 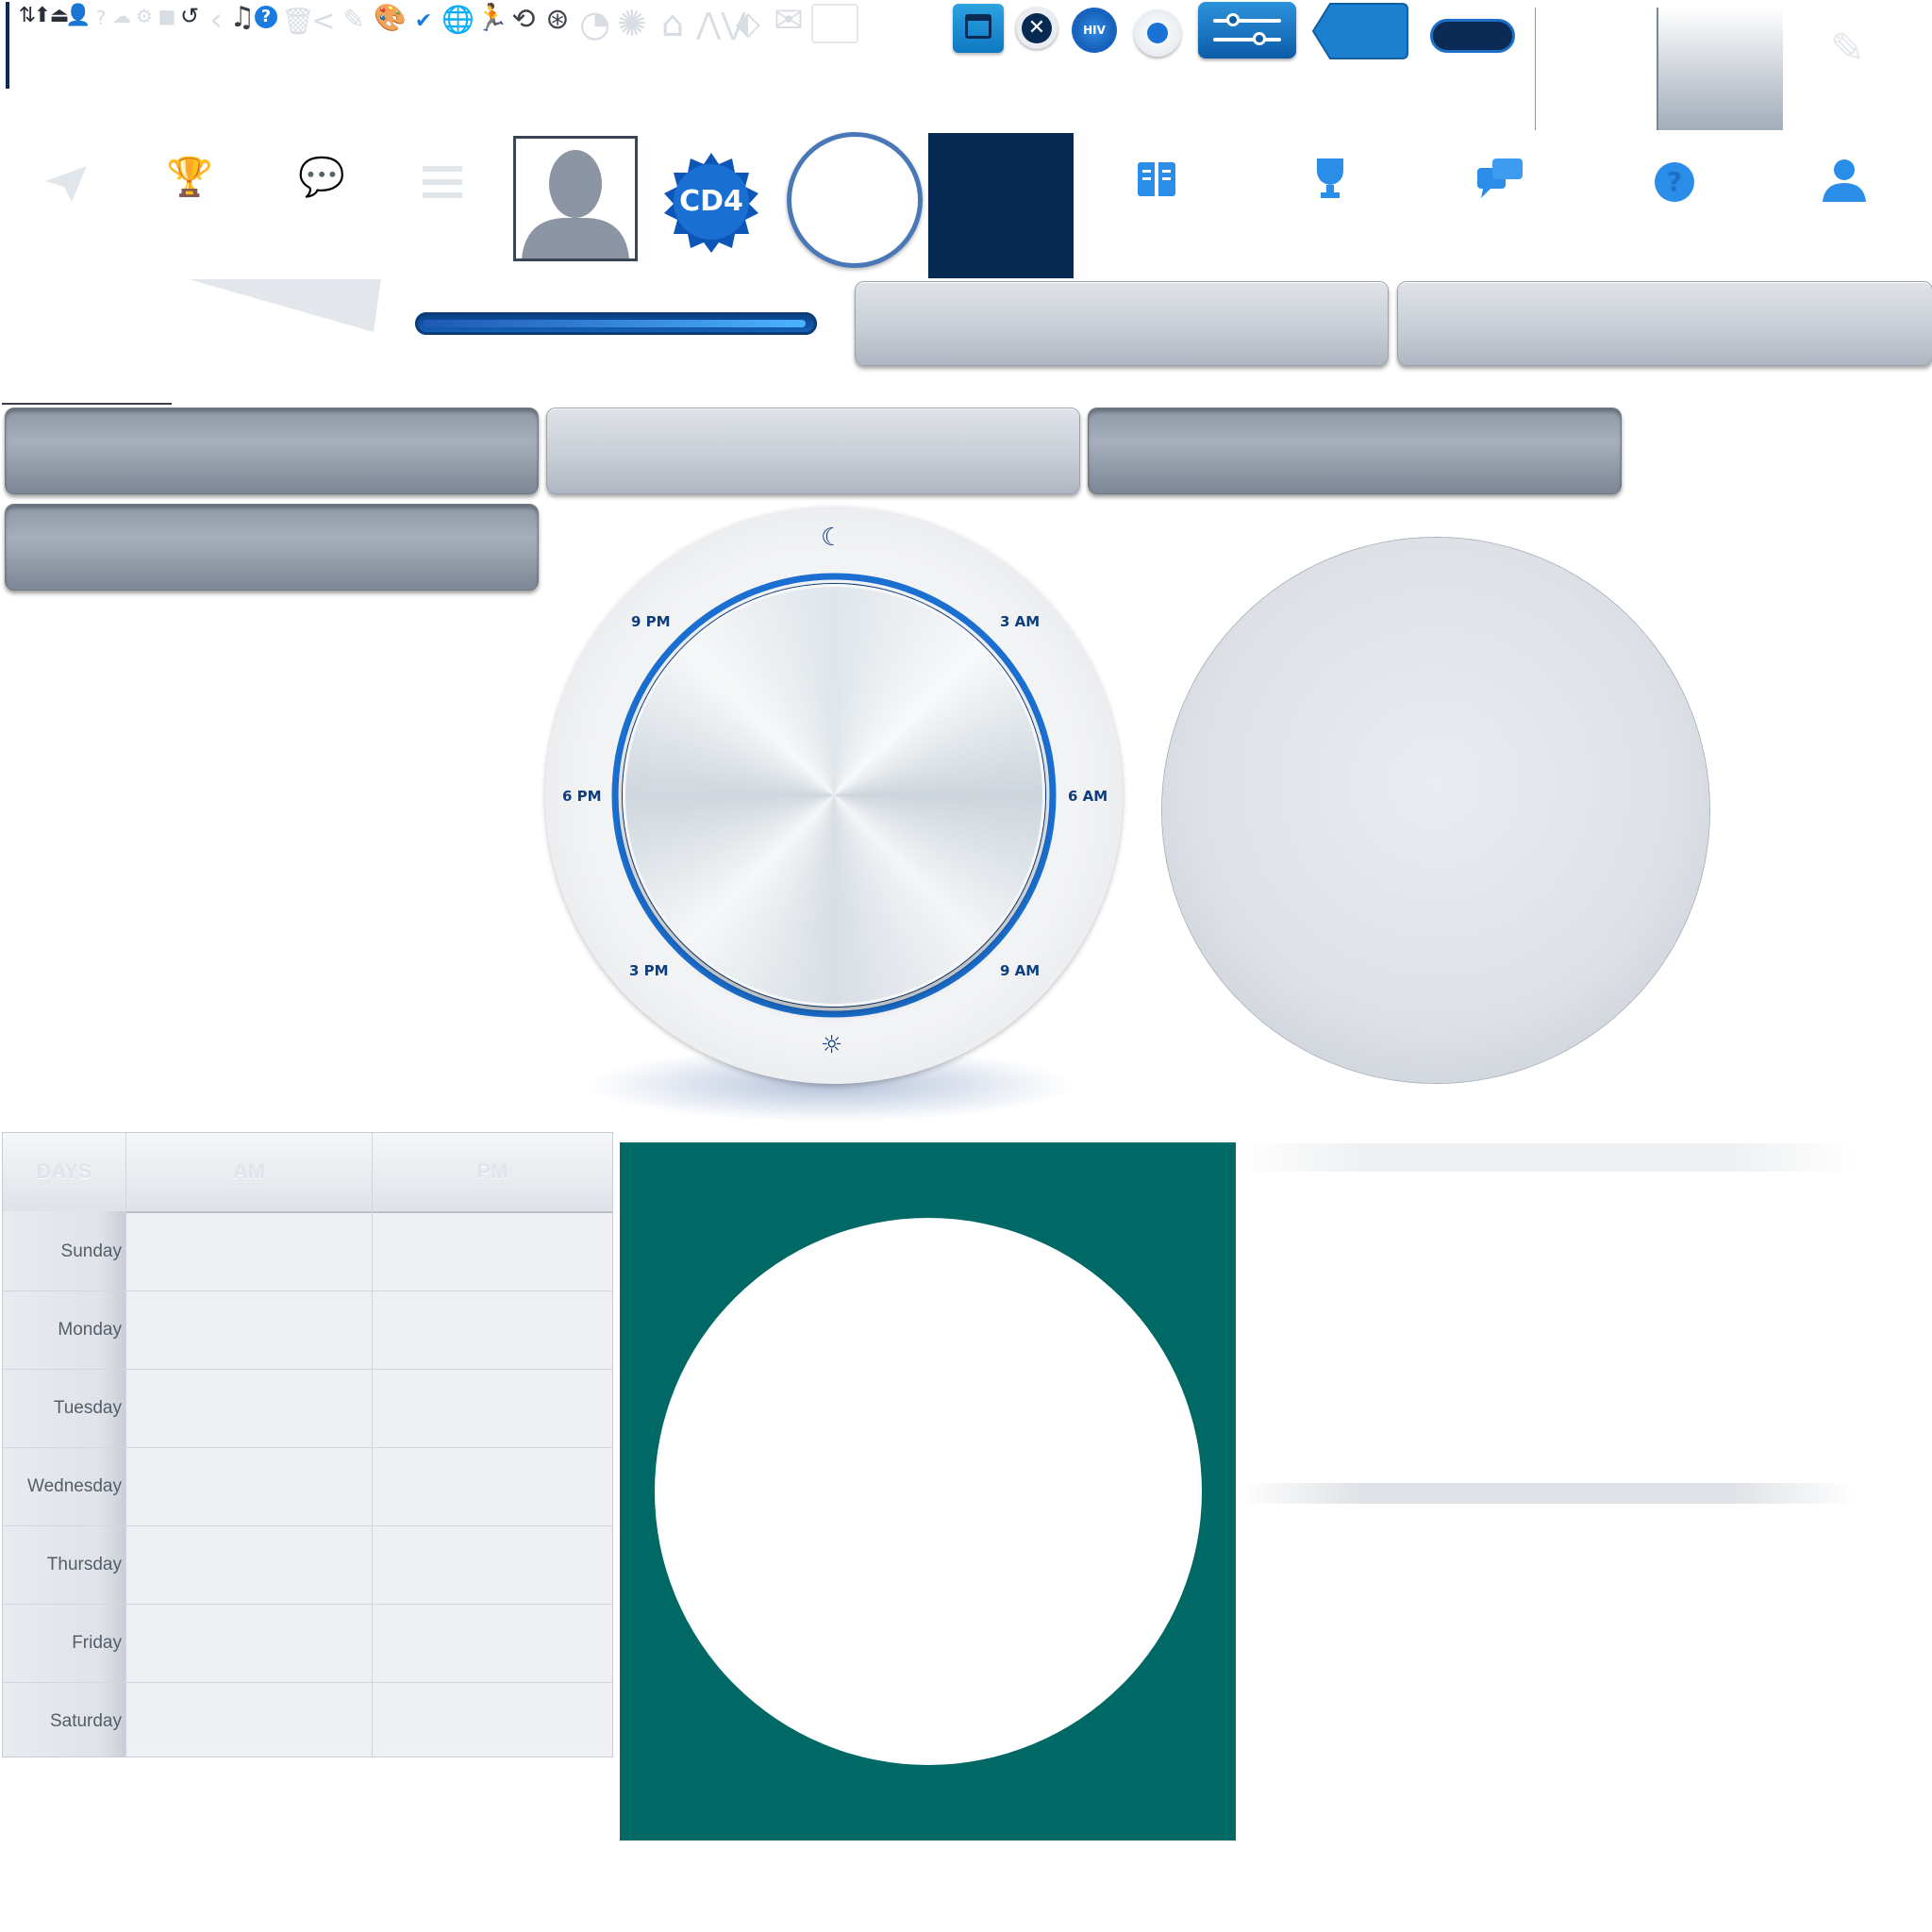 What do you see at coordinates (1360, 31) in the screenshot?
I see `tag-button` at bounding box center [1360, 31].